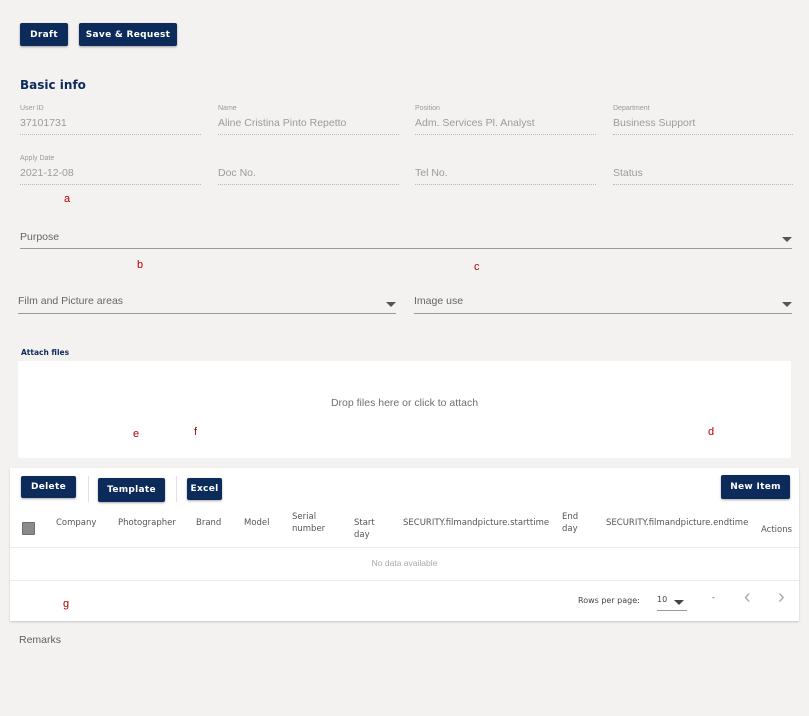  What do you see at coordinates (67, 199) in the screenshot?
I see `marker-a: a` at bounding box center [67, 199].